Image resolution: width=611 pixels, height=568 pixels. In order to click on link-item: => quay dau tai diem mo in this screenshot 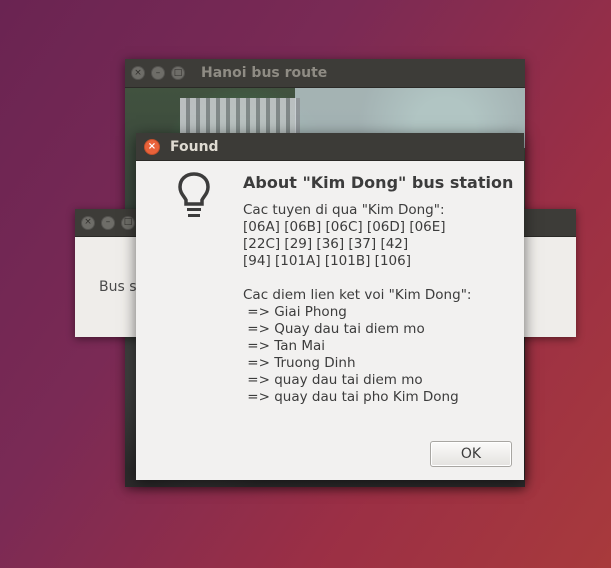, I will do `click(333, 380)`.